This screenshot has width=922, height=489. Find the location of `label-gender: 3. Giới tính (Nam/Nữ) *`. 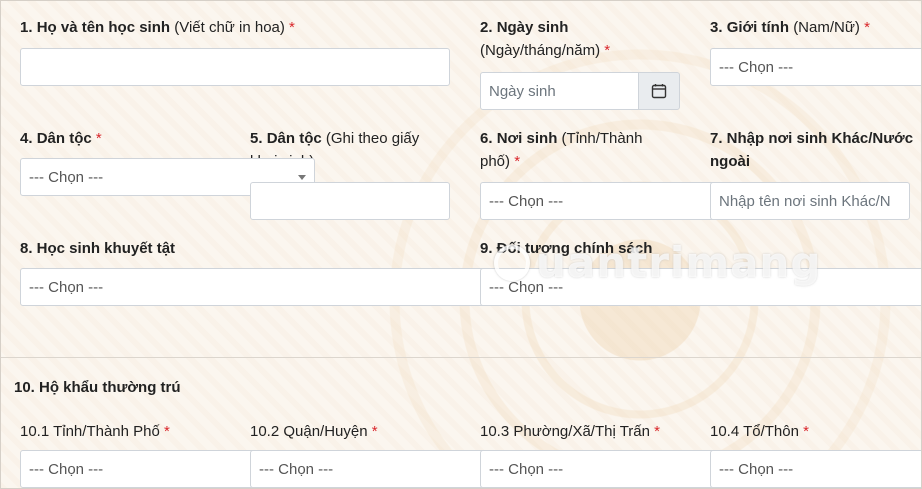

label-gender: 3. Giới tính (Nam/Nữ) * is located at coordinates (790, 27).